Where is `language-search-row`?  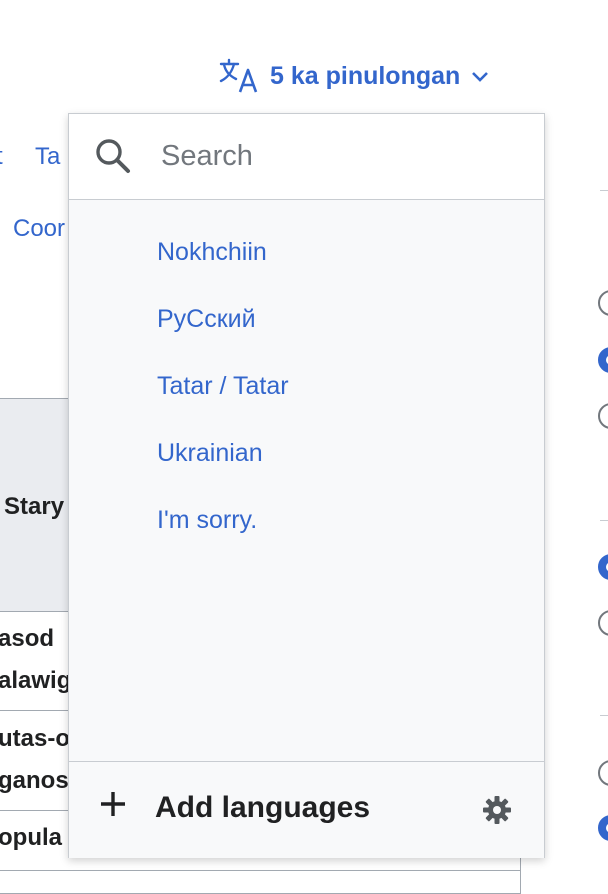 language-search-row is located at coordinates (306, 157).